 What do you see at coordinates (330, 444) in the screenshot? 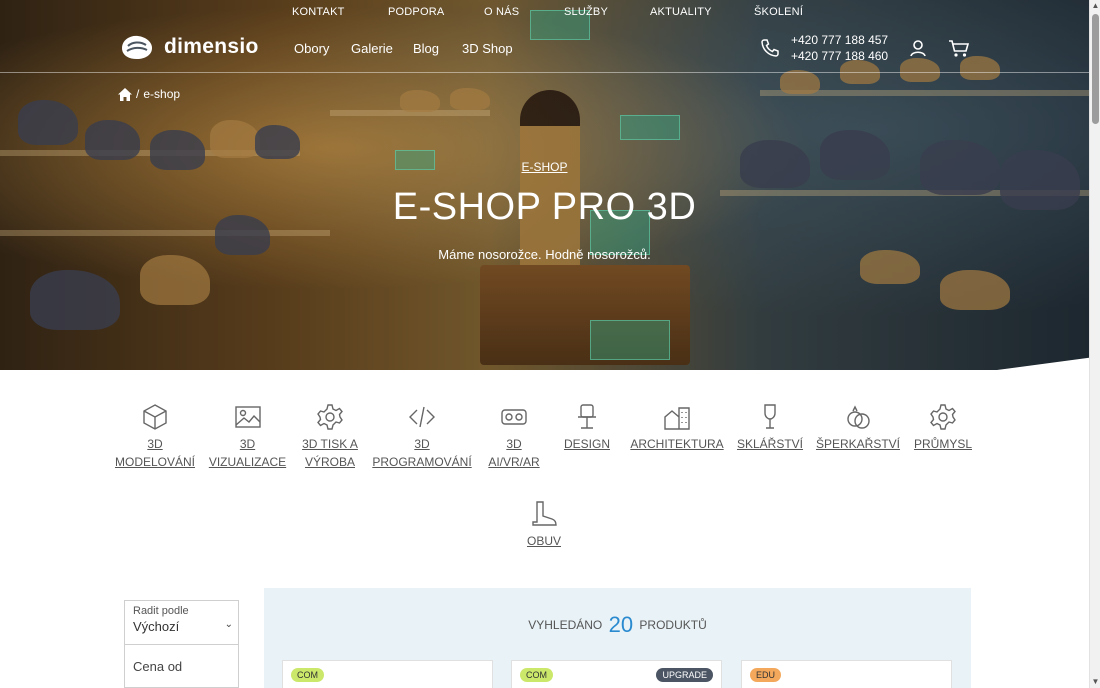
I see `category-label: 3D TISK A` at bounding box center [330, 444].